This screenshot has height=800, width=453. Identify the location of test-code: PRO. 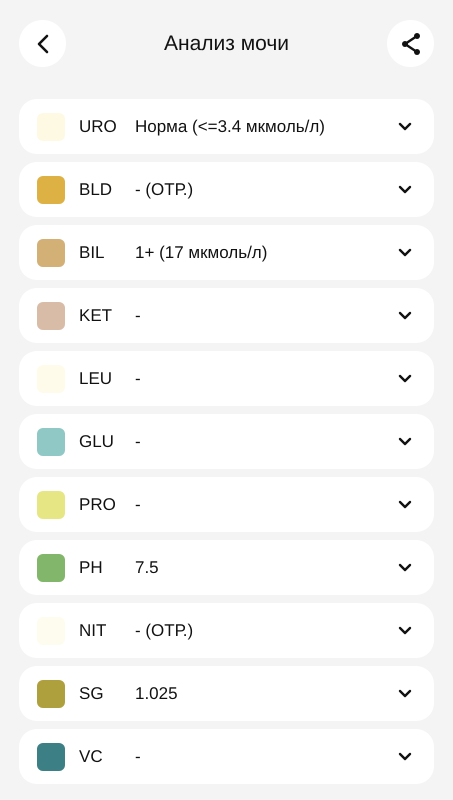
(98, 504).